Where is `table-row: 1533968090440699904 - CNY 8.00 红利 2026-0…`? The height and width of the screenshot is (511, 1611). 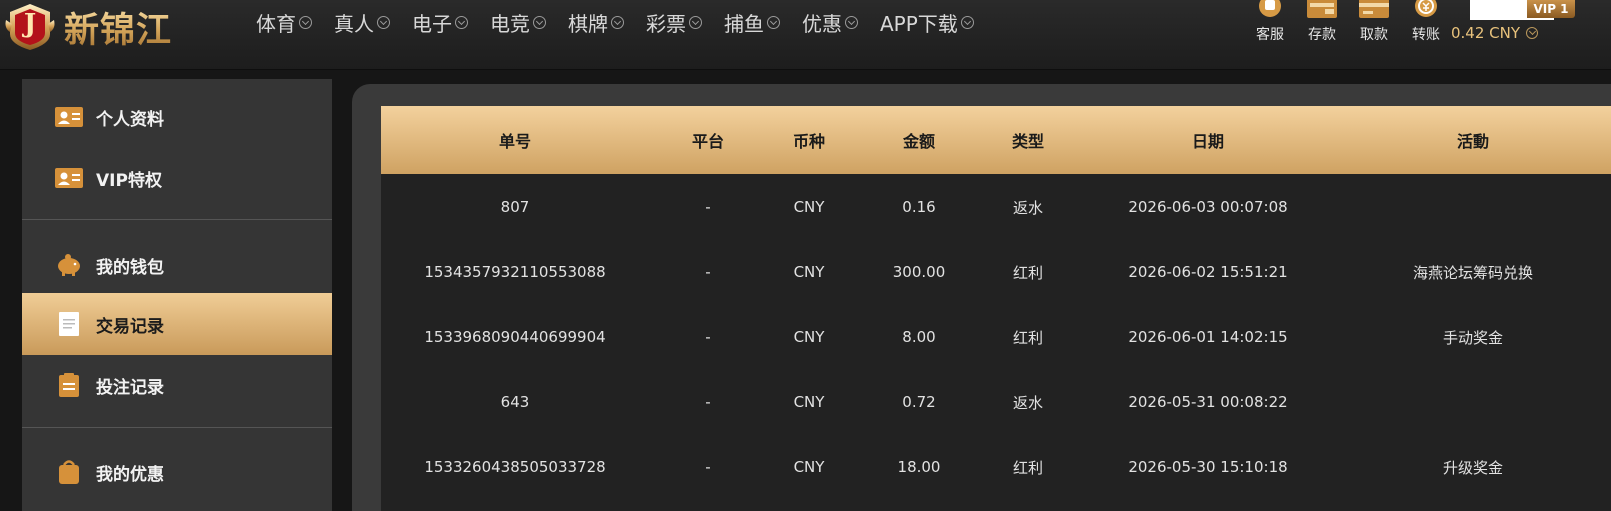 table-row: 1533968090440699904 - CNY 8.00 红利 2026-0… is located at coordinates (996, 337).